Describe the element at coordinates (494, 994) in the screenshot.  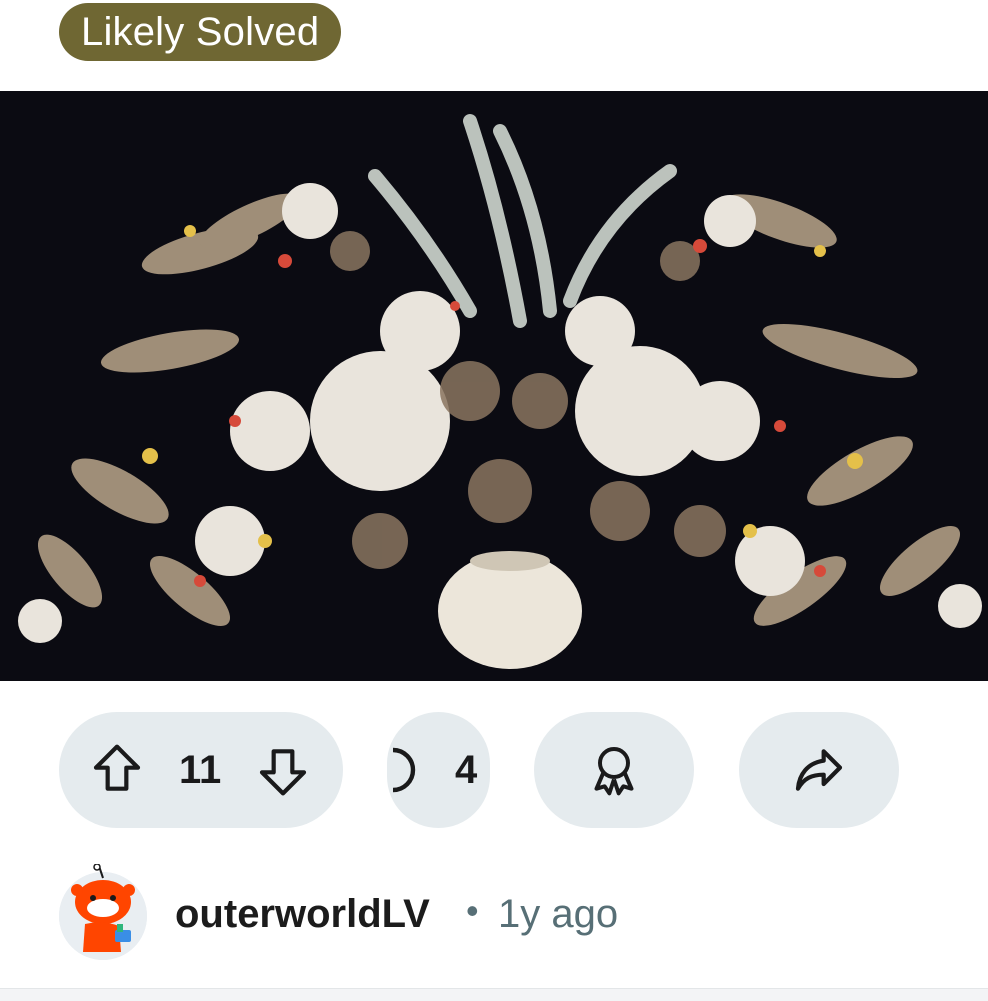
I see `section-divider` at that location.